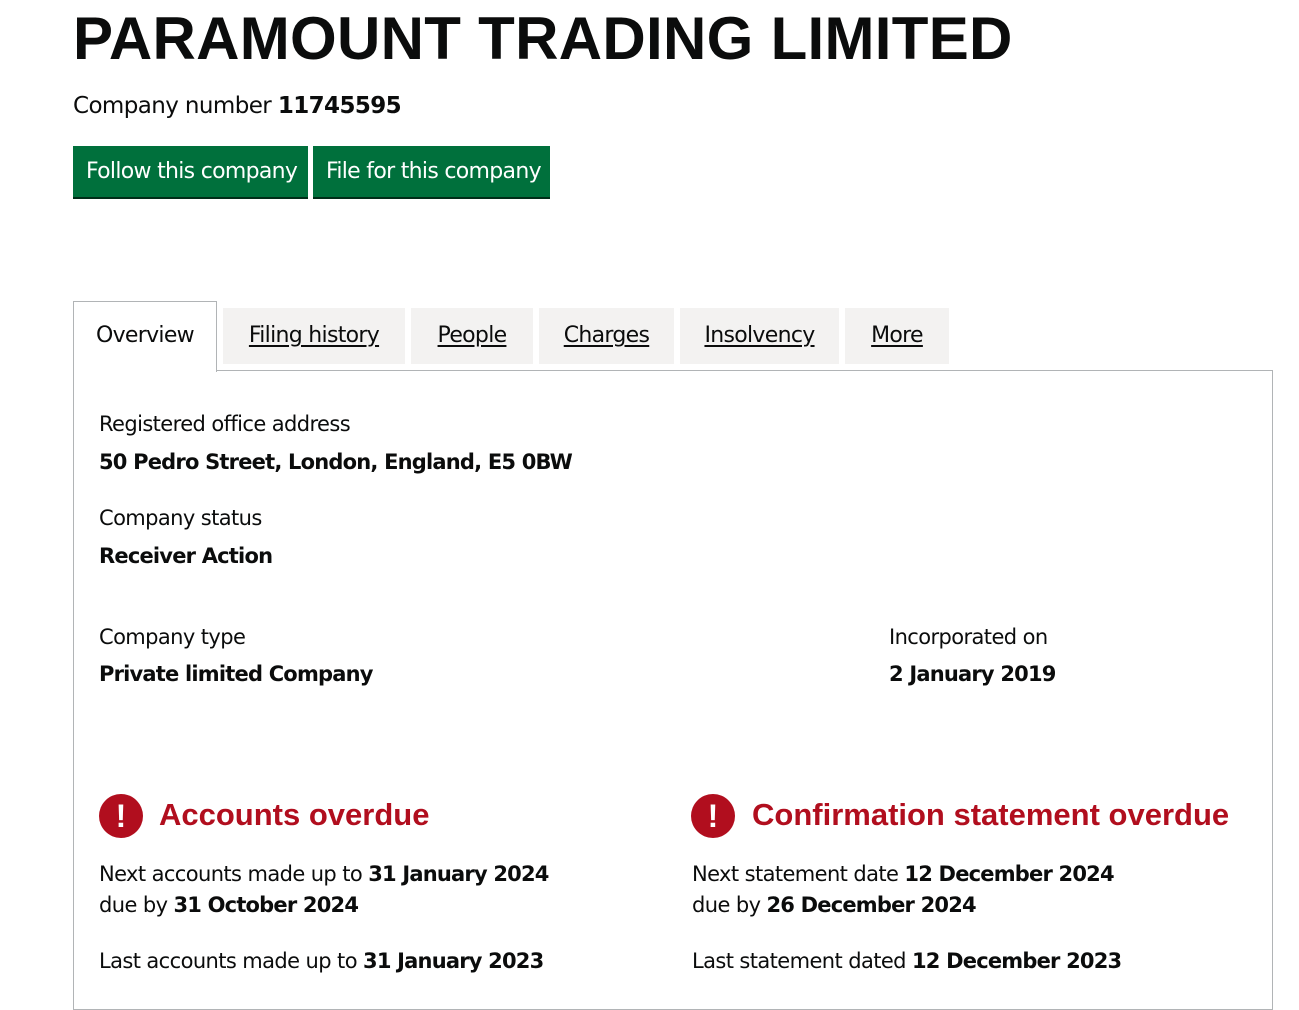 Image resolution: width=1299 pixels, height=1010 pixels. I want to click on last-statement-line: Last statement dated 12 December 2023, so click(907, 961).